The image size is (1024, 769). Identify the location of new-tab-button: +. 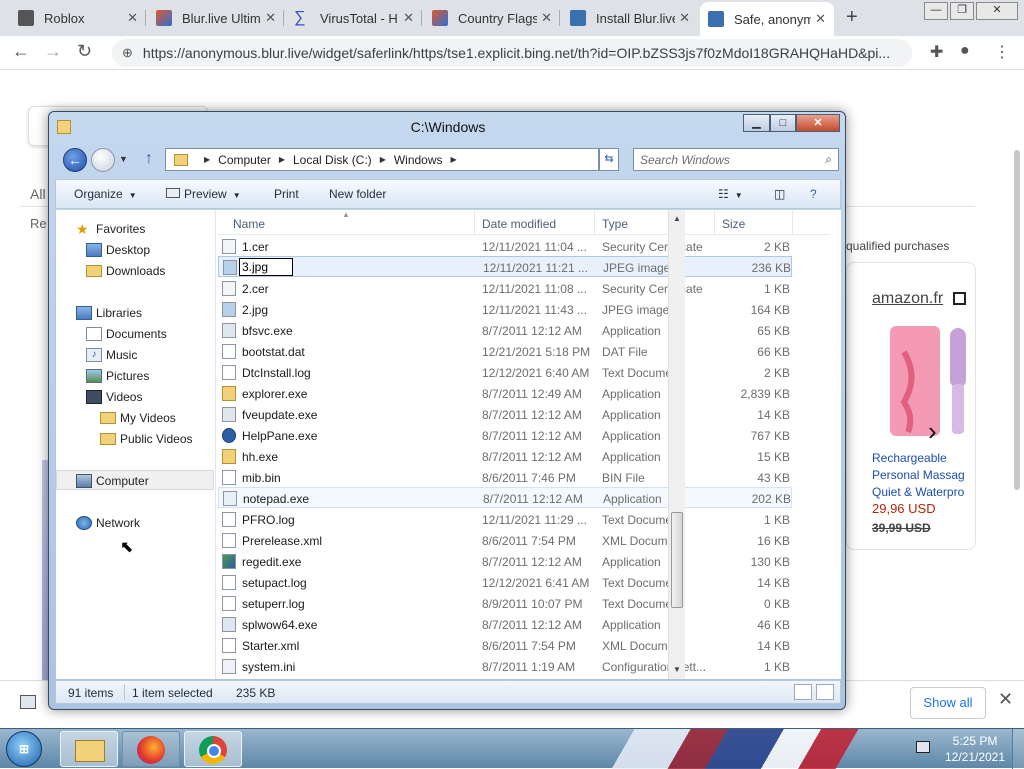
(852, 17).